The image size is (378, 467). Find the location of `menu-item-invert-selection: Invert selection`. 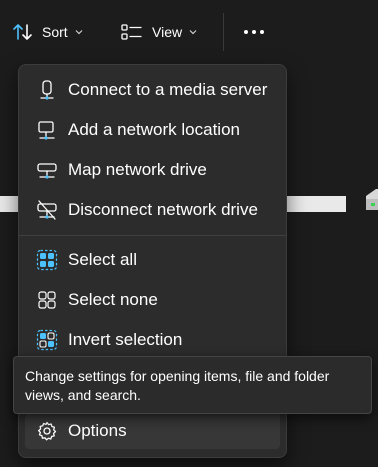

menu-item-invert-selection: Invert selection is located at coordinates (152, 340).